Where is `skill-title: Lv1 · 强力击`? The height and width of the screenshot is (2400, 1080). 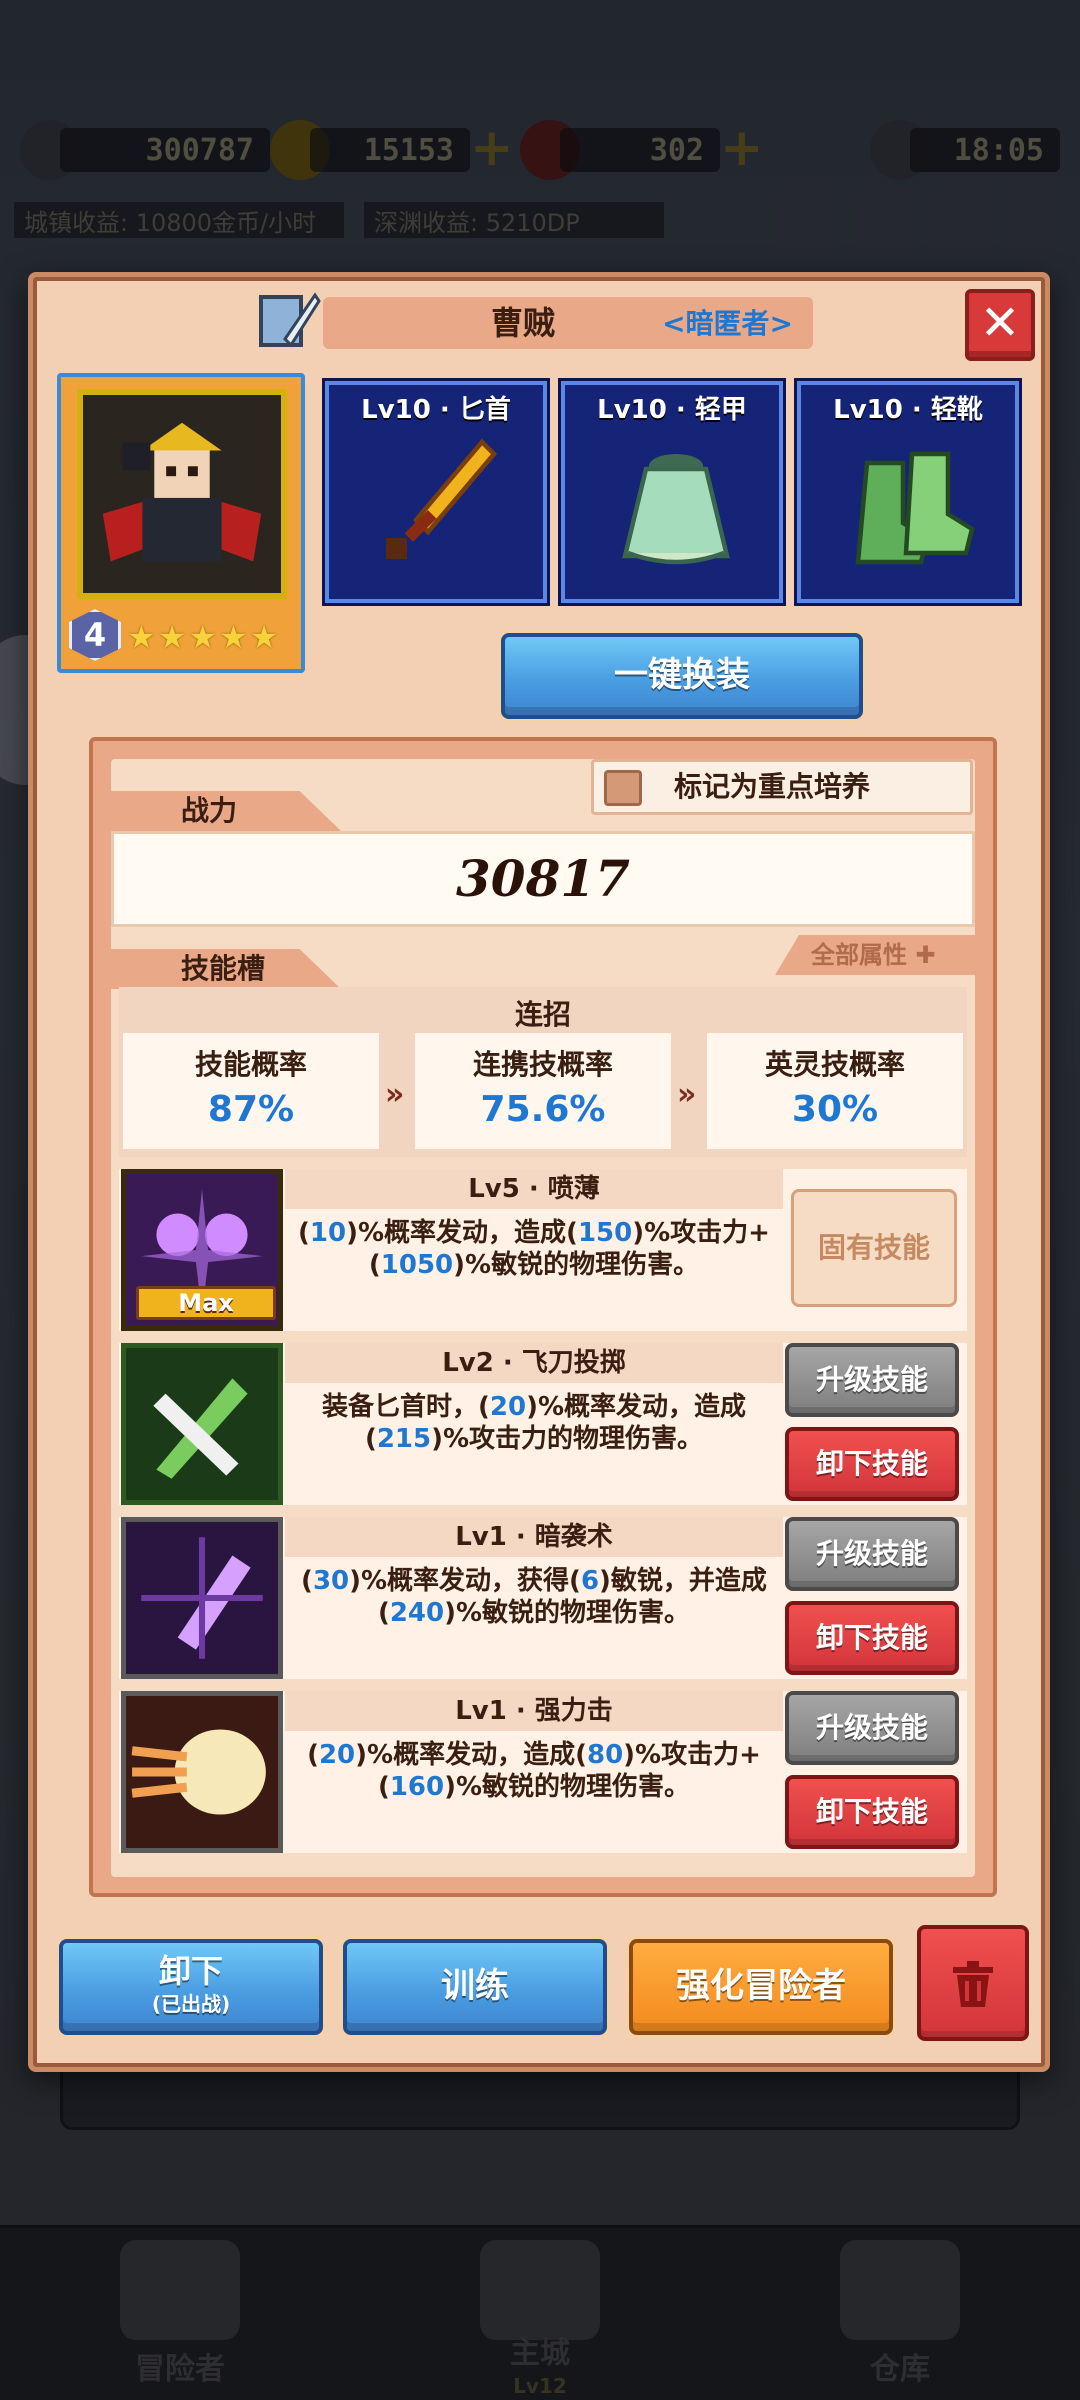 skill-title: Lv1 · 强力击 is located at coordinates (534, 1711).